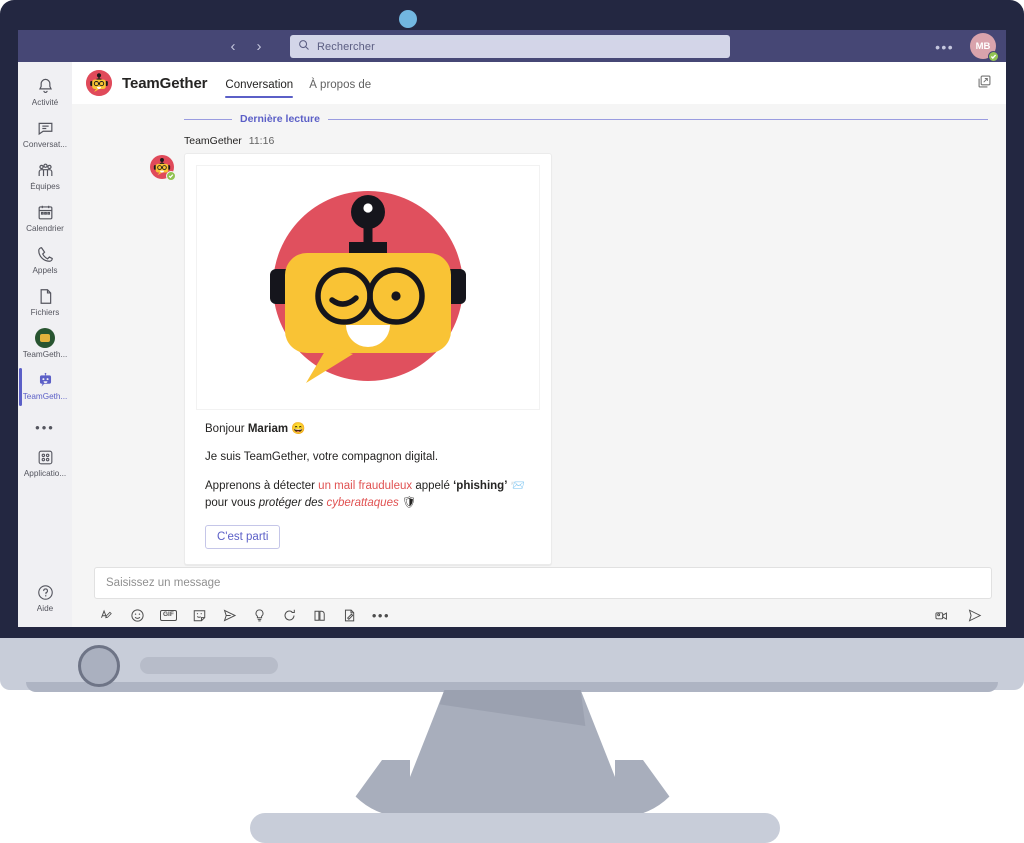  Describe the element at coordinates (232, 502) in the screenshot. I see `line3-c: pour vous` at that location.